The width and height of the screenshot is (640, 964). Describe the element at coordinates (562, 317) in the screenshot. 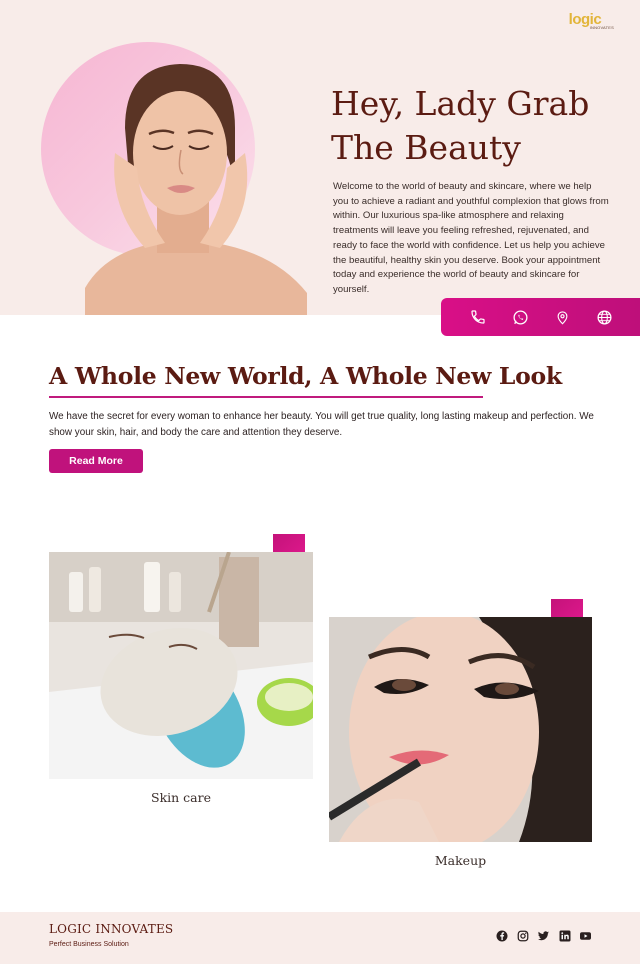

I see `location-pin-icon` at that location.